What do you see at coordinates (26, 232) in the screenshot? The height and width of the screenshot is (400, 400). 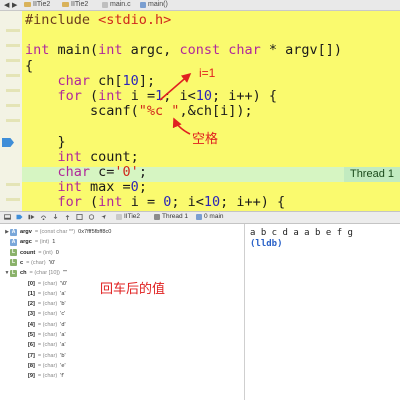 I see `variable-name: argv` at bounding box center [26, 232].